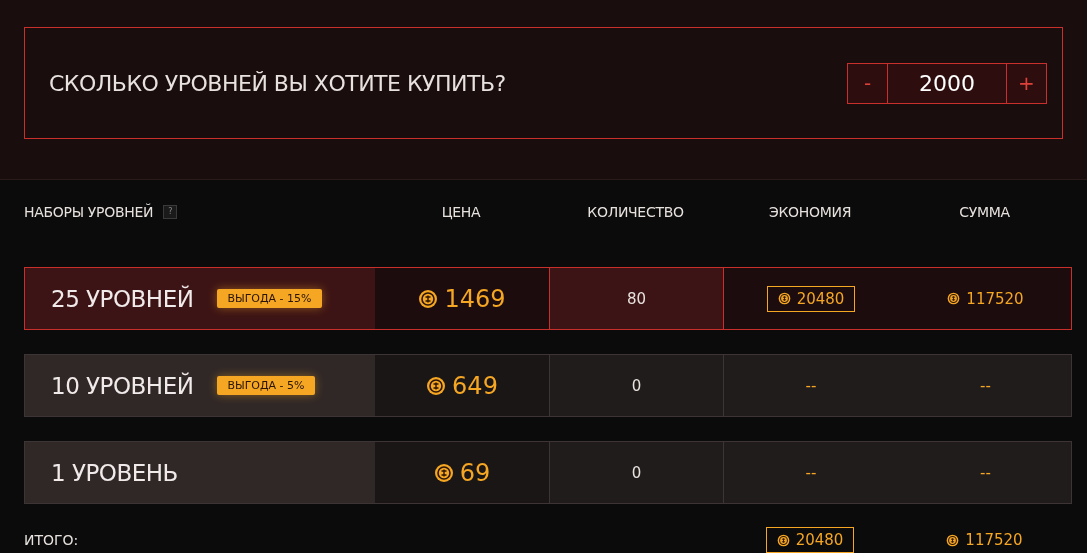 The height and width of the screenshot is (553, 1087). I want to click on quantity: 80, so click(636, 298).